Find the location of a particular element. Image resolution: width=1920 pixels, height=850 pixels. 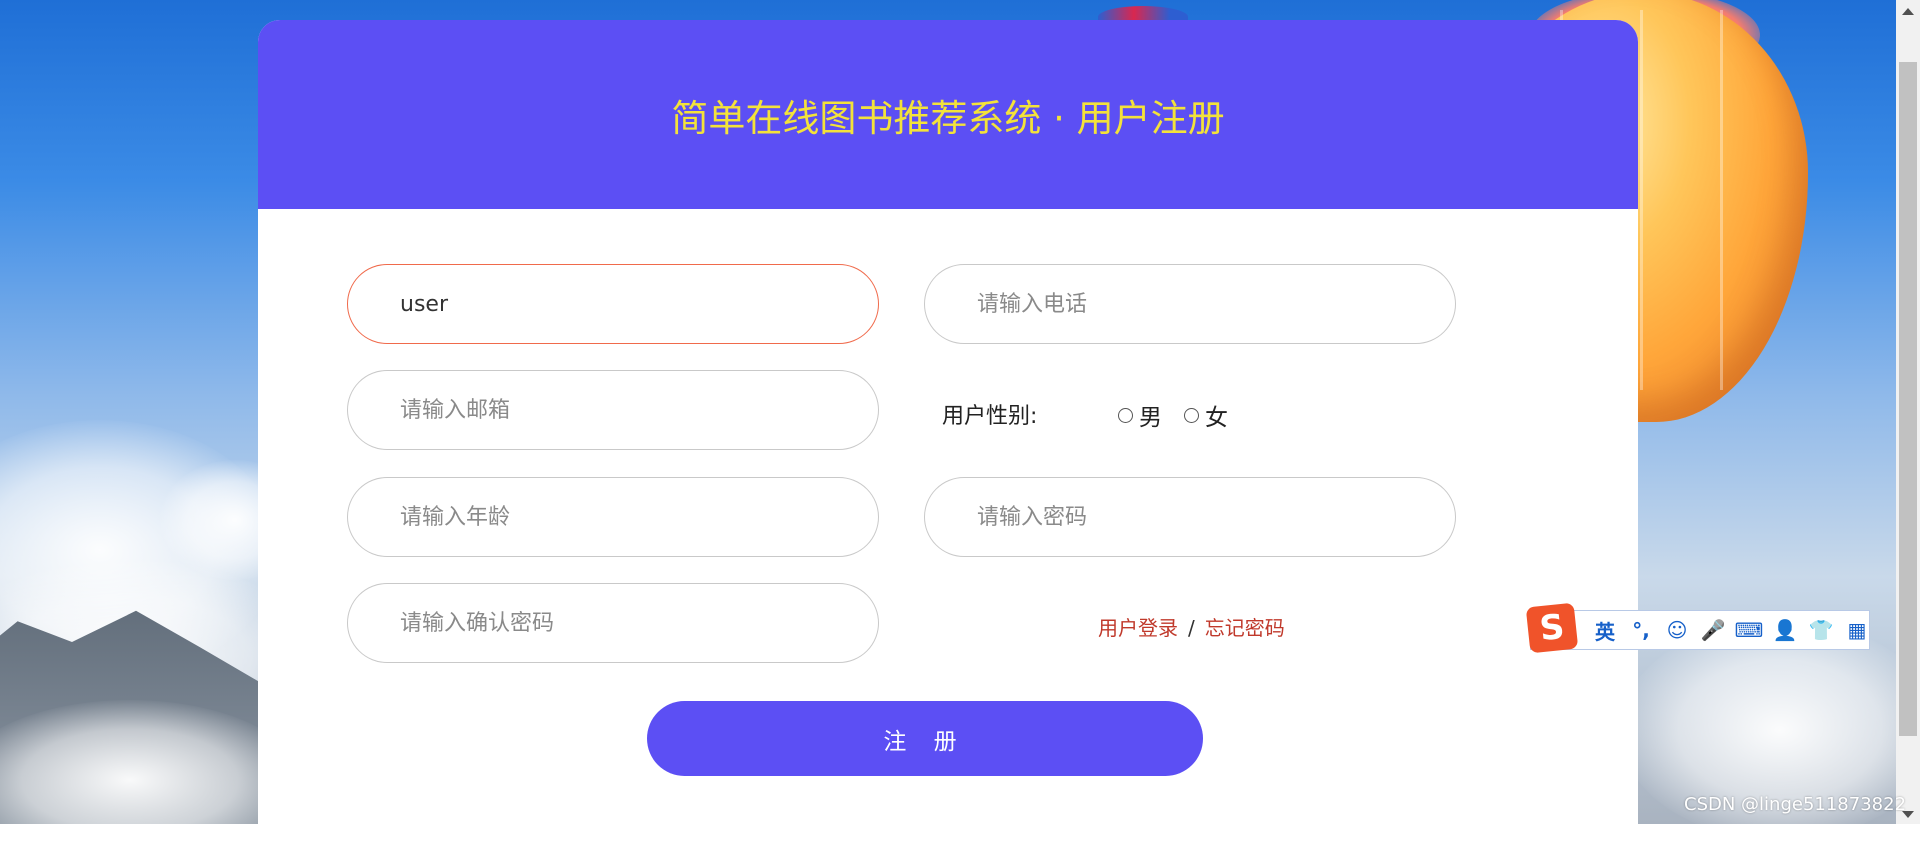

scroll-up-arrow-icon is located at coordinates (1908, 11).